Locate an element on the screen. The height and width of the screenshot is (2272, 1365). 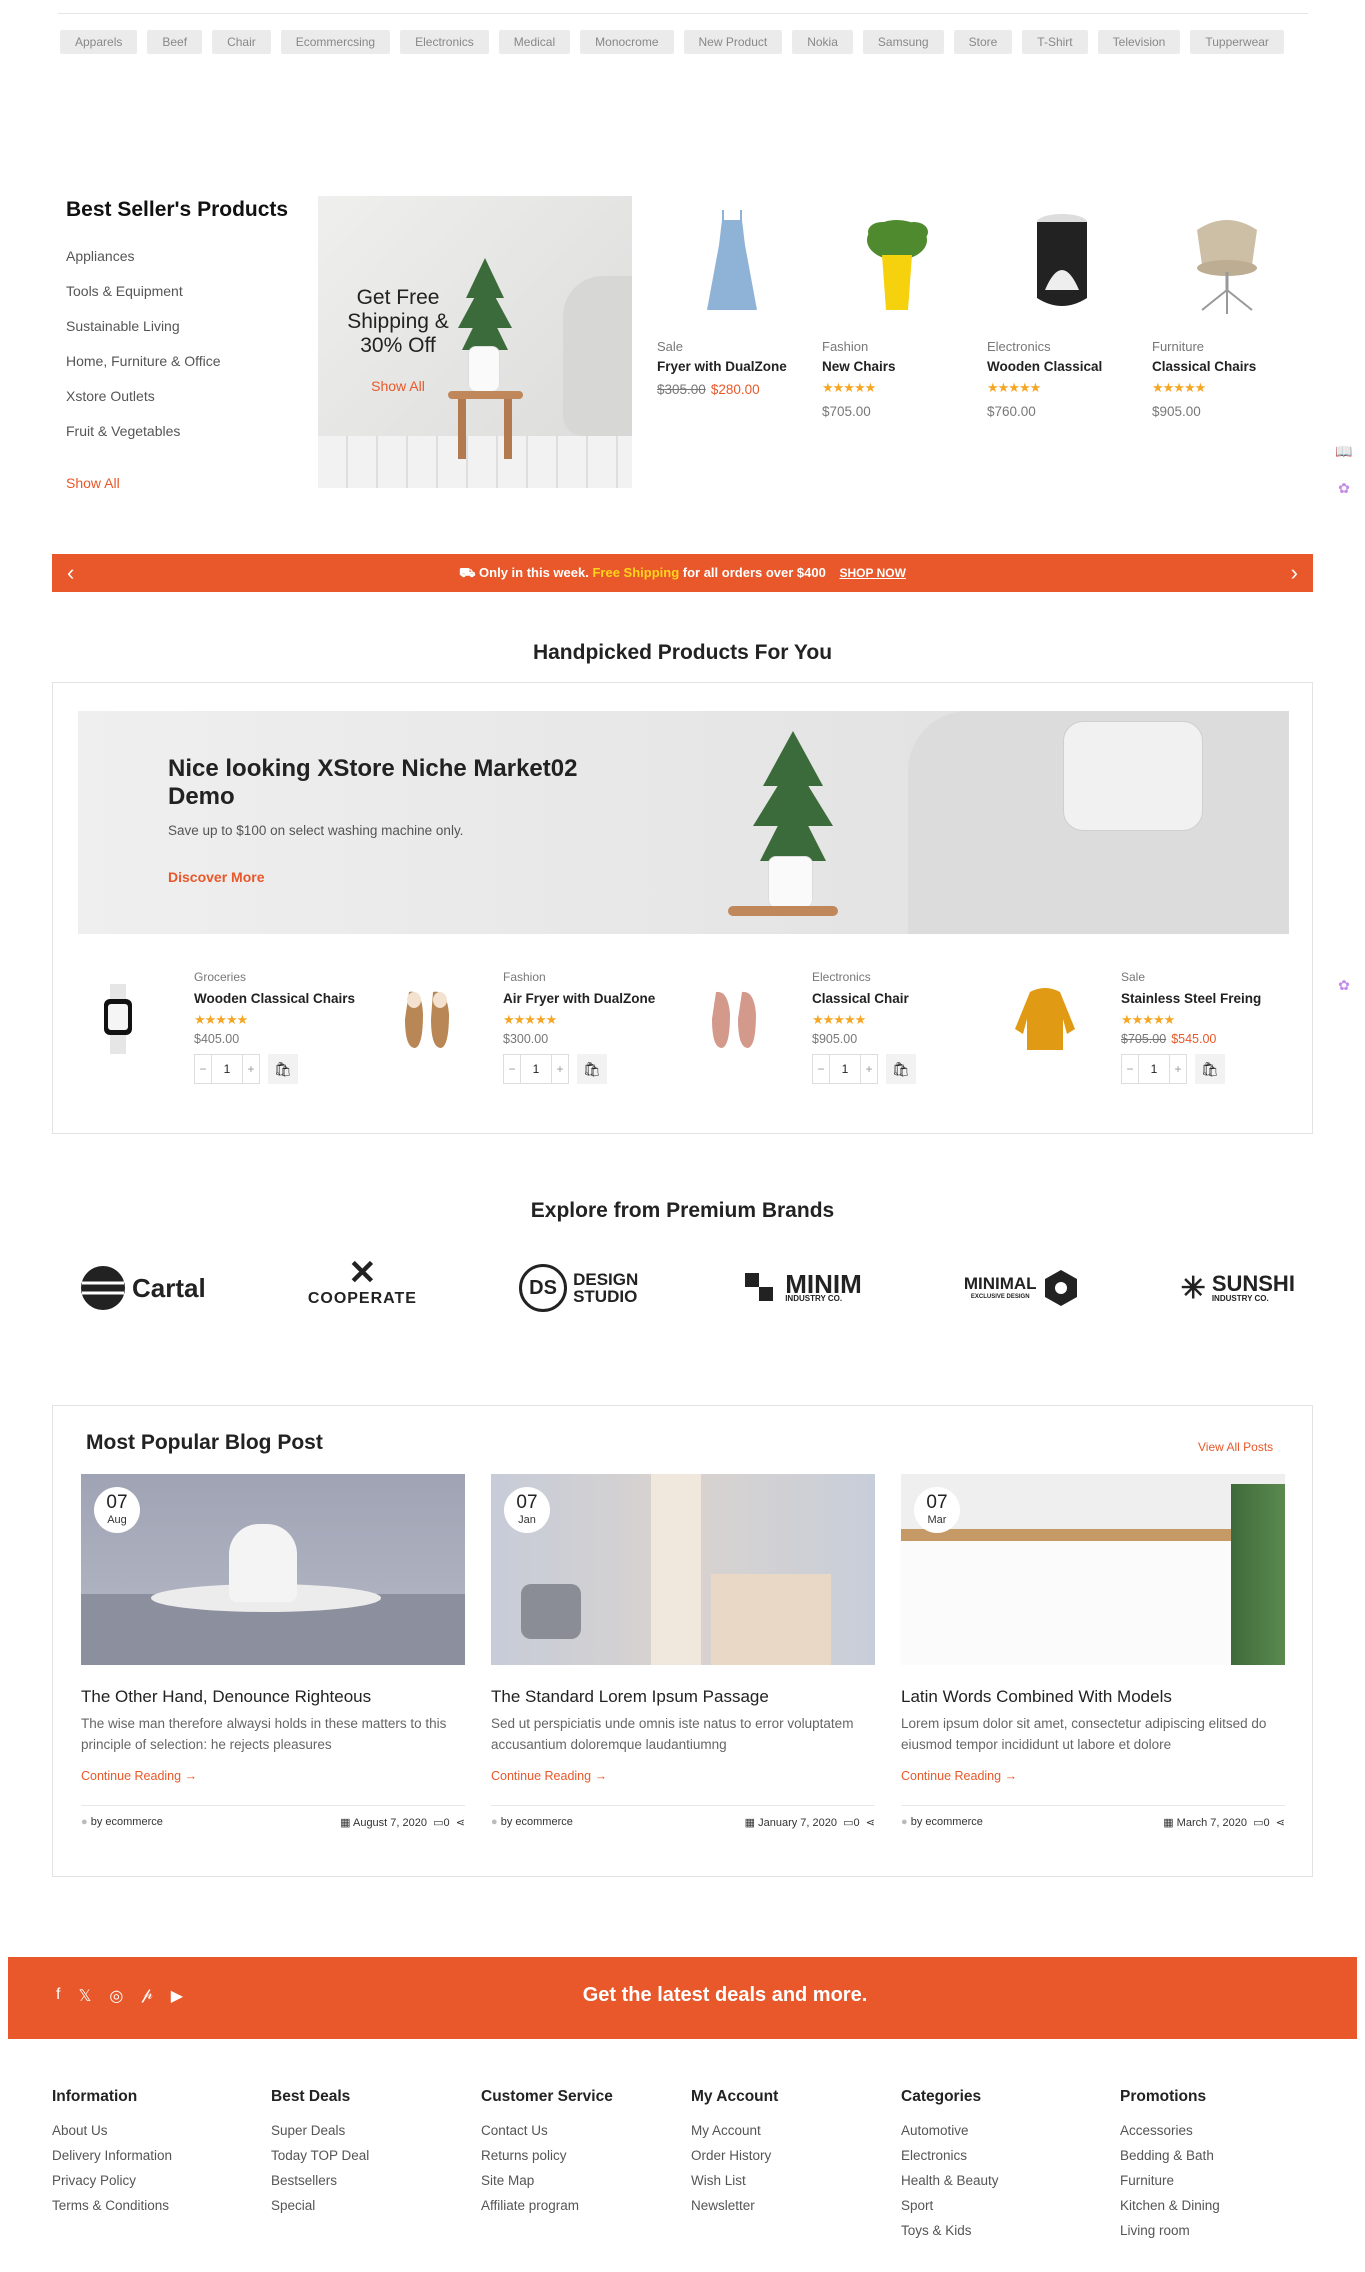
chevron-left-icon: ‹ is located at coordinates (70, 573).